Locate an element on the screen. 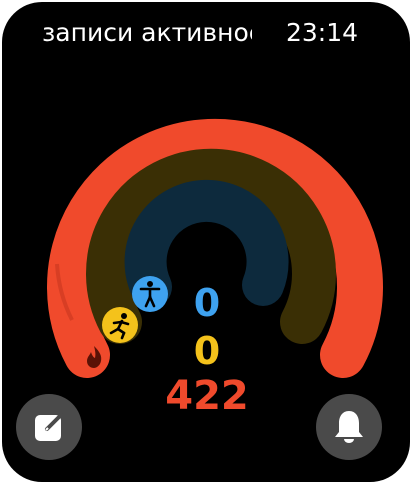  standing-person-icon is located at coordinates (150, 294).